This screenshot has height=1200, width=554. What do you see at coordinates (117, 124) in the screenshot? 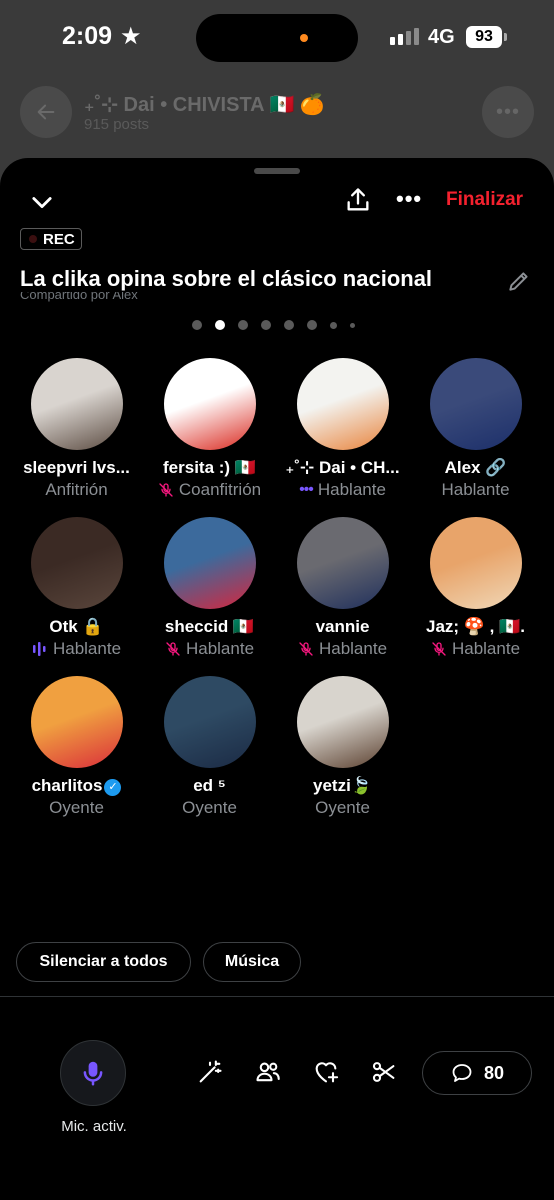
I see `profile-post-count: 915 posts` at bounding box center [117, 124].